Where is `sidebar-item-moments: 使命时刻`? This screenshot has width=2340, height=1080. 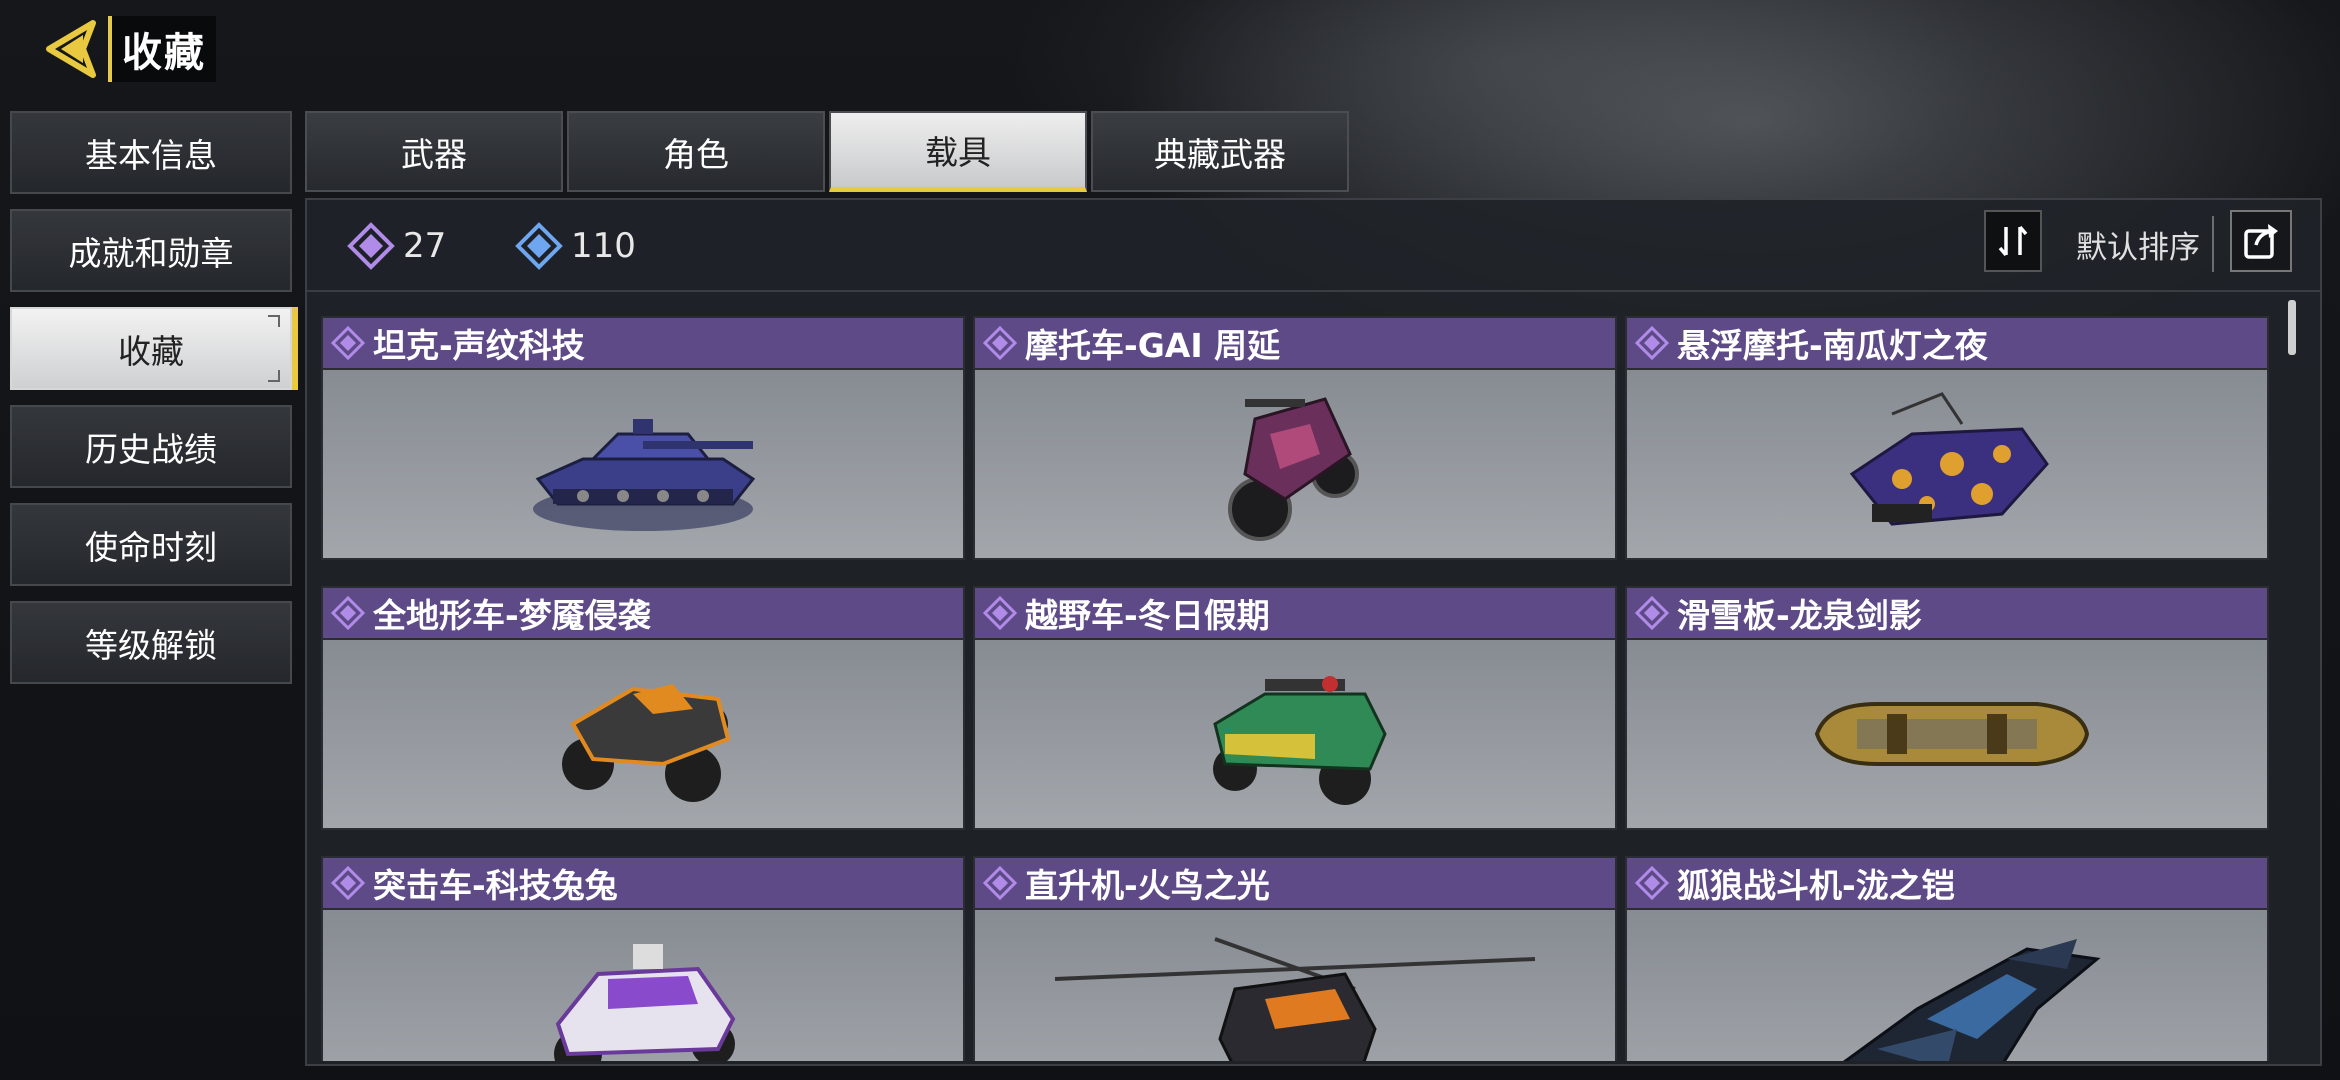 sidebar-item-moments: 使命时刻 is located at coordinates (151, 544).